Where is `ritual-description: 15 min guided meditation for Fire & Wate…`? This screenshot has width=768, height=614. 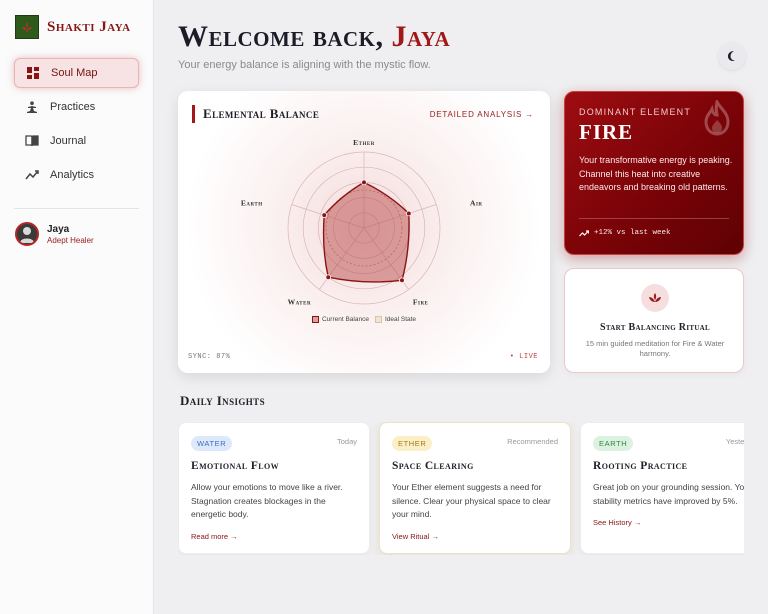
ritual-description: 15 min guided meditation for Fire & Wate… is located at coordinates (655, 348).